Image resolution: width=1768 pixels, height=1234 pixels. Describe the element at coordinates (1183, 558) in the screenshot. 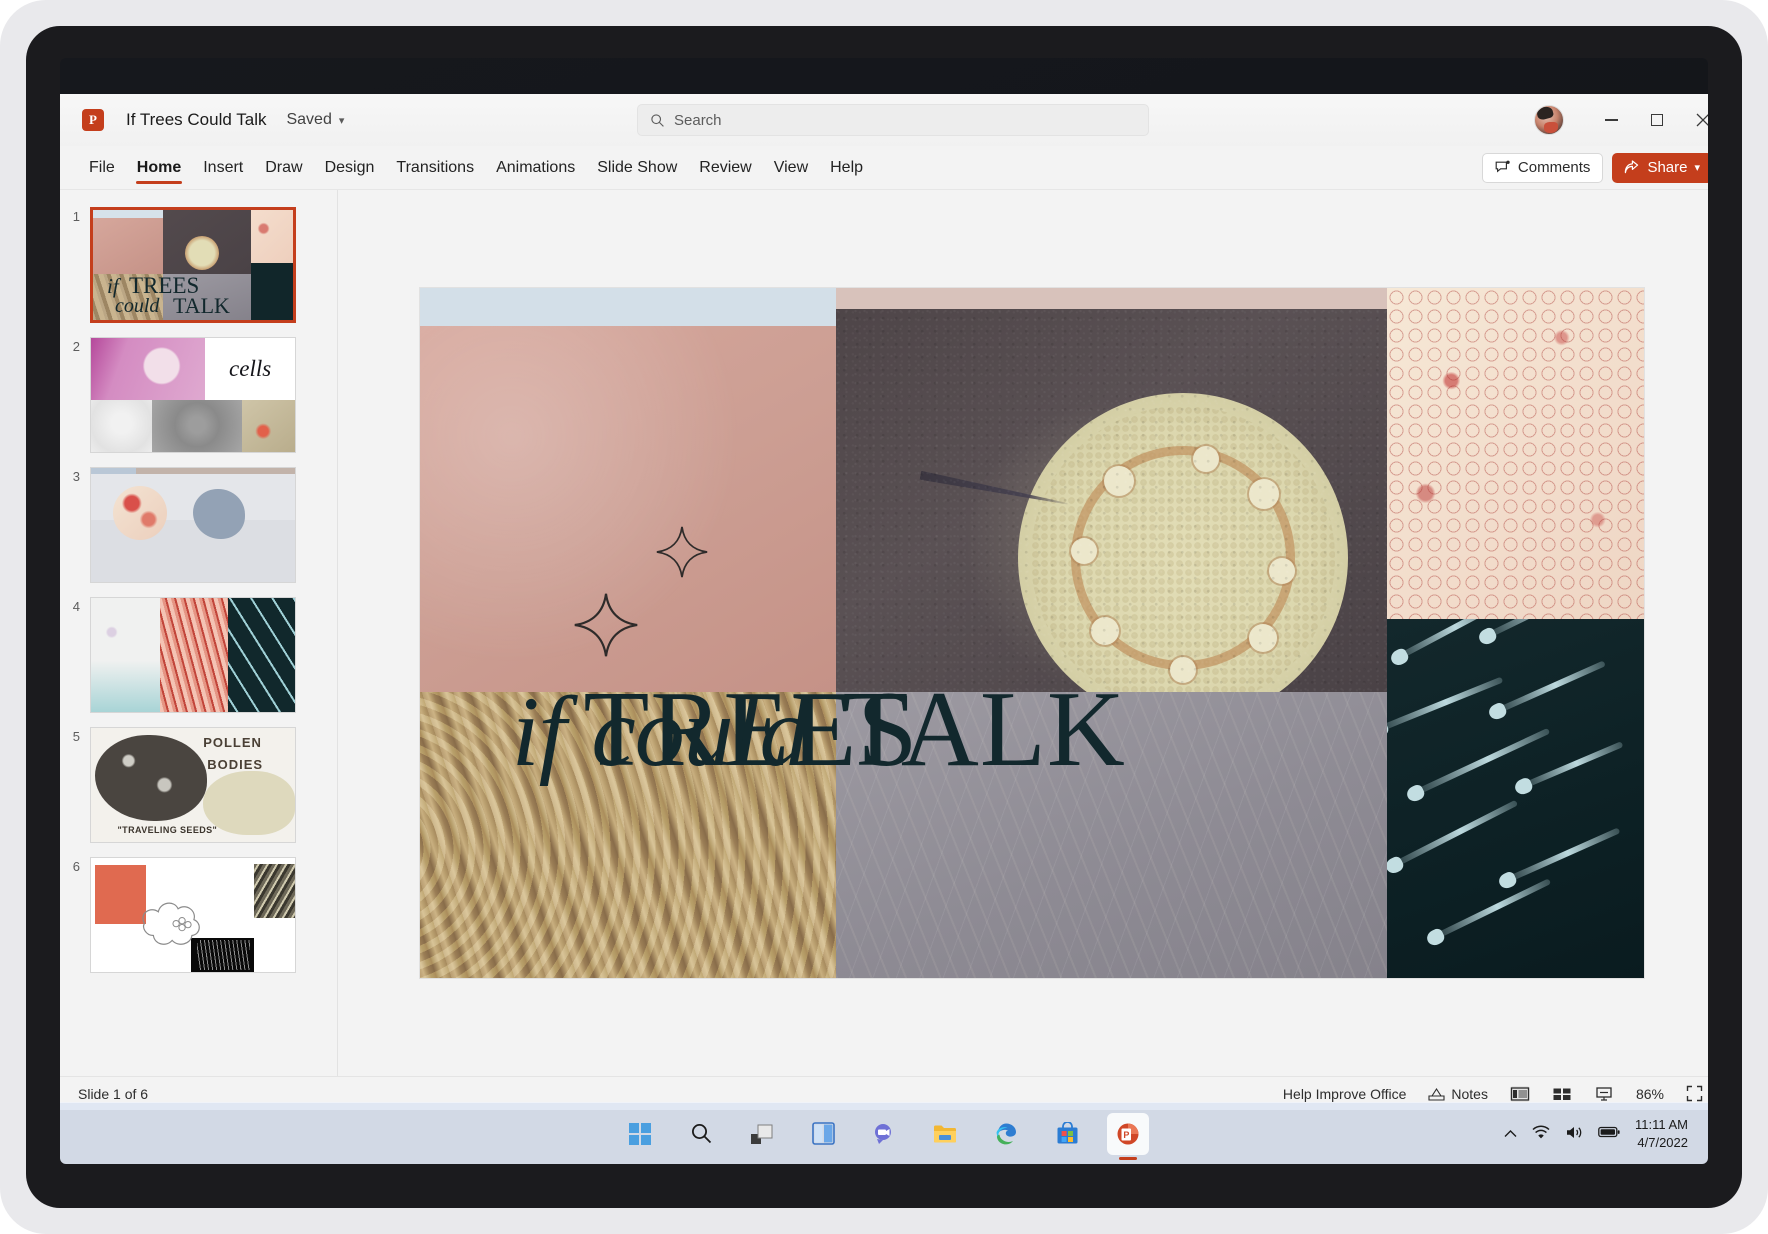

I see `stem-vascular-ring` at that location.